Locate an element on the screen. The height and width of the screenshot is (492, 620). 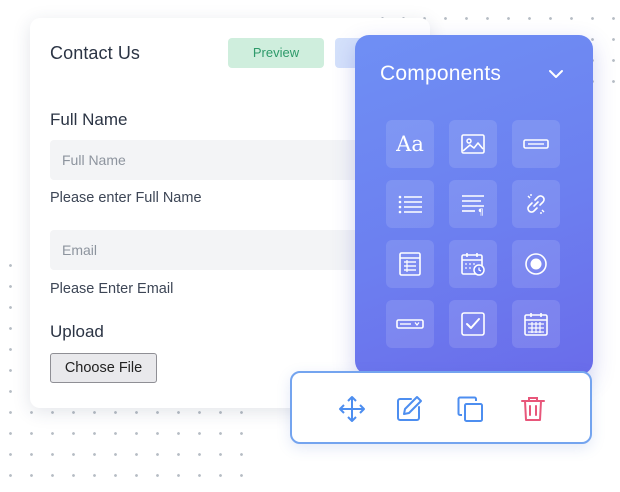
duplicate-icon is located at coordinates (470, 409).